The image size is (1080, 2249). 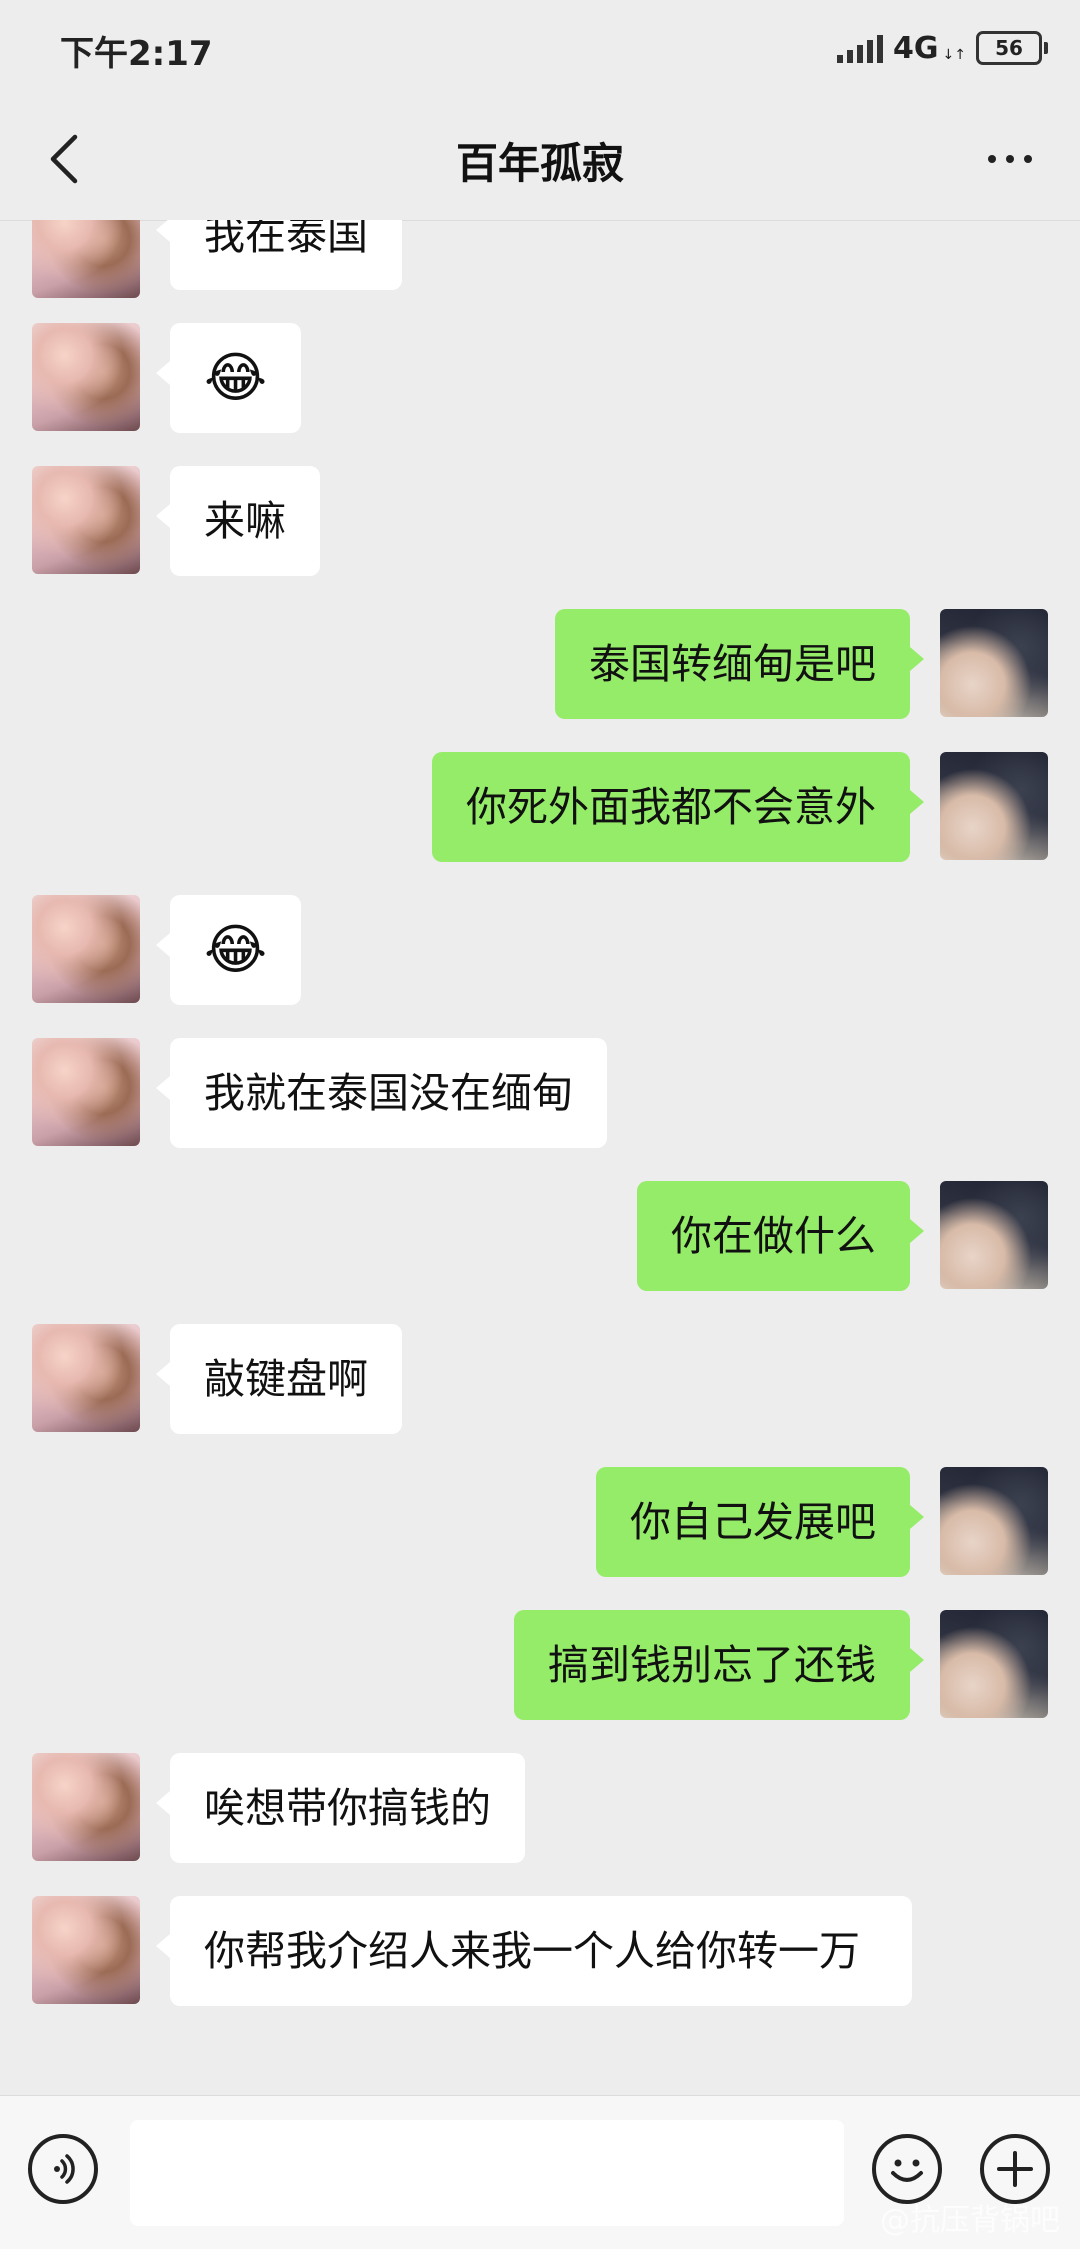 What do you see at coordinates (279, 1379) in the screenshot?
I see `received-message-bubble: 敲键盘啊` at bounding box center [279, 1379].